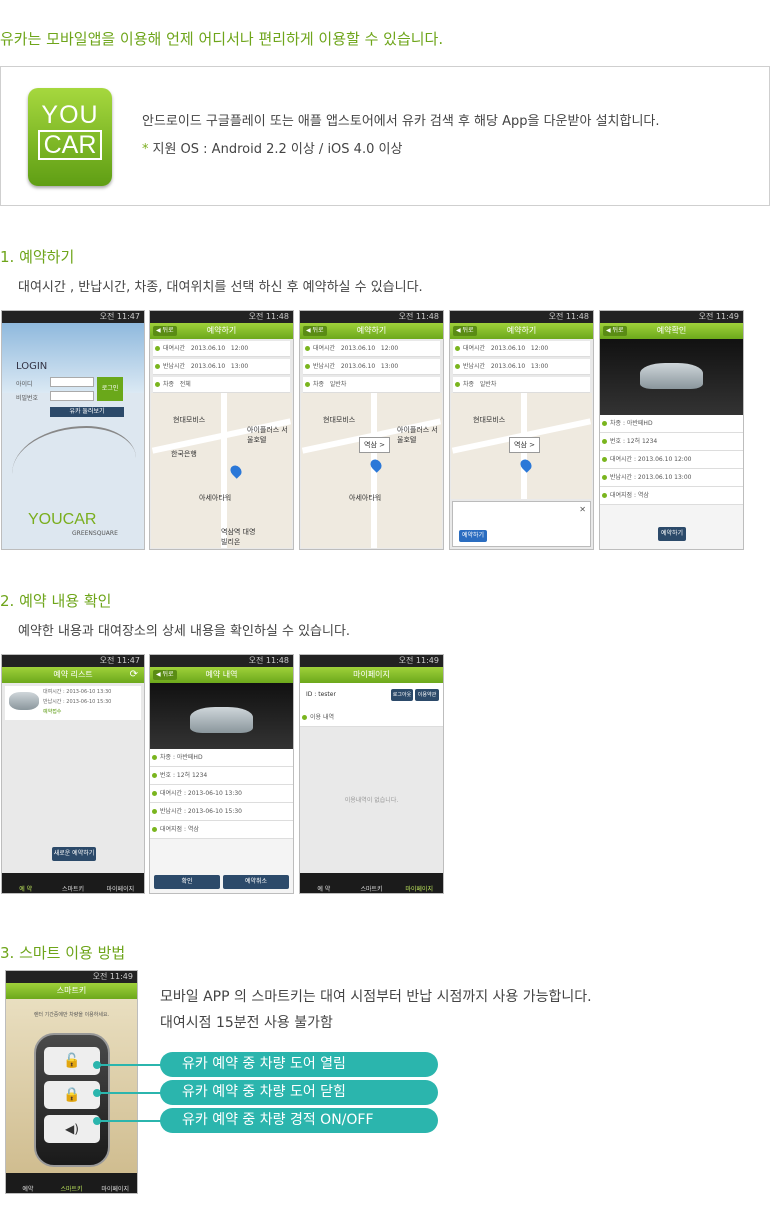  Describe the element at coordinates (299, 1064) in the screenshot. I see `door-open-label: 유카 예약 중 차량 도어 열림` at that location.